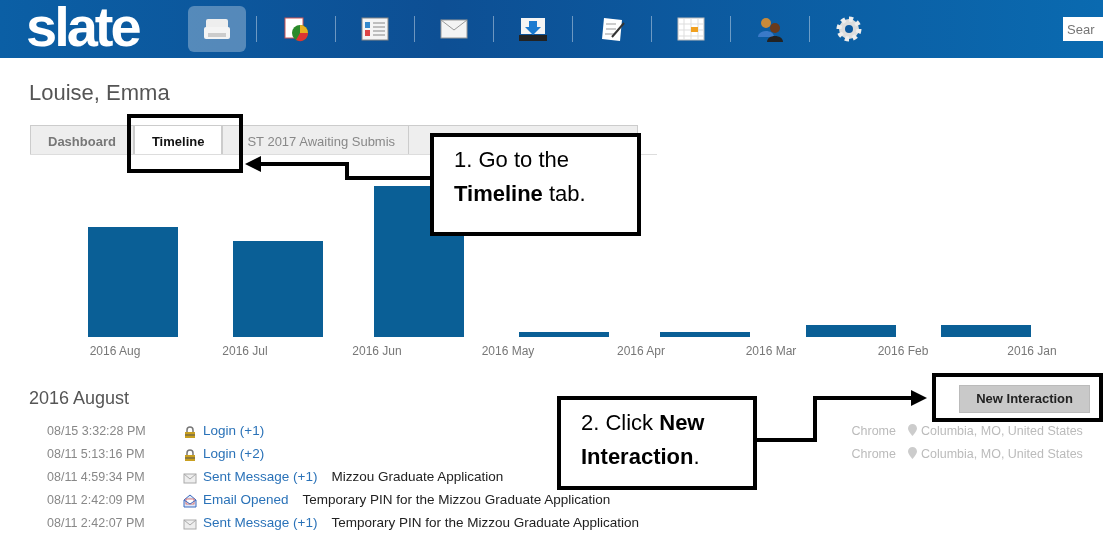  What do you see at coordinates (771, 351) in the screenshot?
I see `month-label: 2016 Mar` at bounding box center [771, 351].